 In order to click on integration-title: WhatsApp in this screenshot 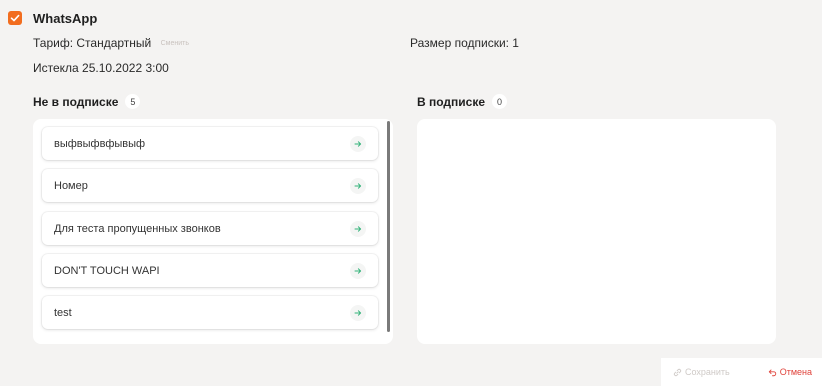, I will do `click(65, 18)`.